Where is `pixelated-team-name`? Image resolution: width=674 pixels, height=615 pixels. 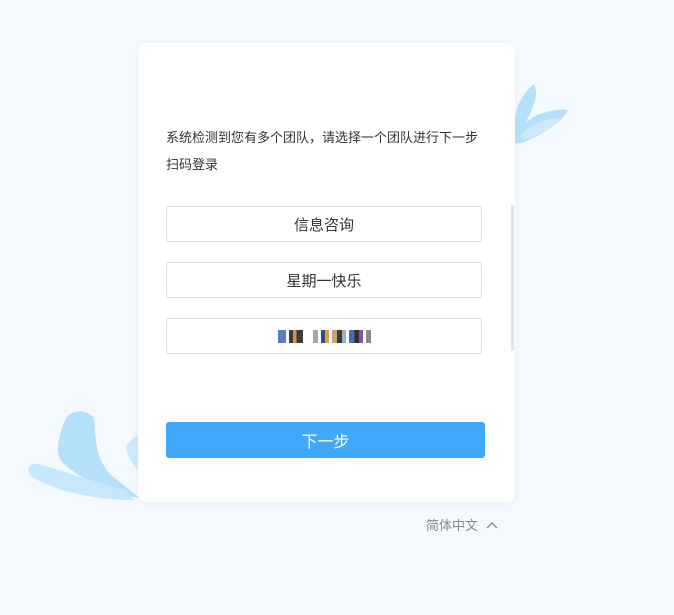
pixelated-team-name is located at coordinates (324, 336).